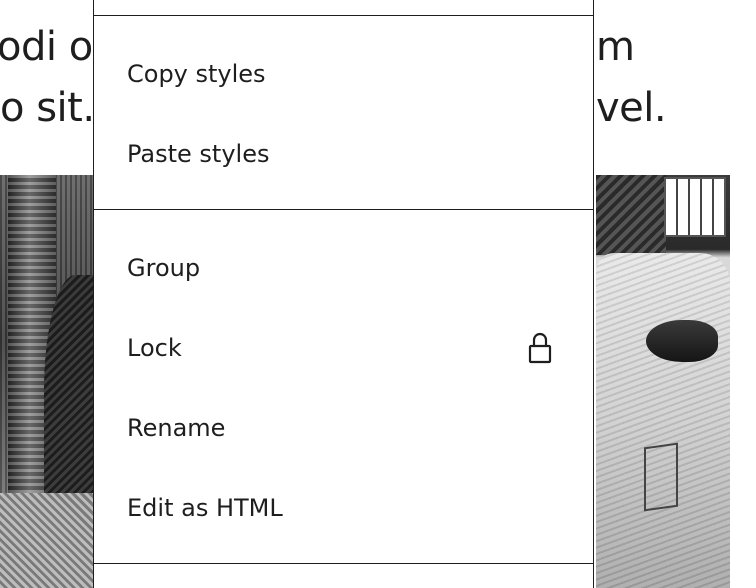 Image resolution: width=756 pixels, height=588 pixels. What do you see at coordinates (46, 540) in the screenshot?
I see `ground-texture` at bounding box center [46, 540].